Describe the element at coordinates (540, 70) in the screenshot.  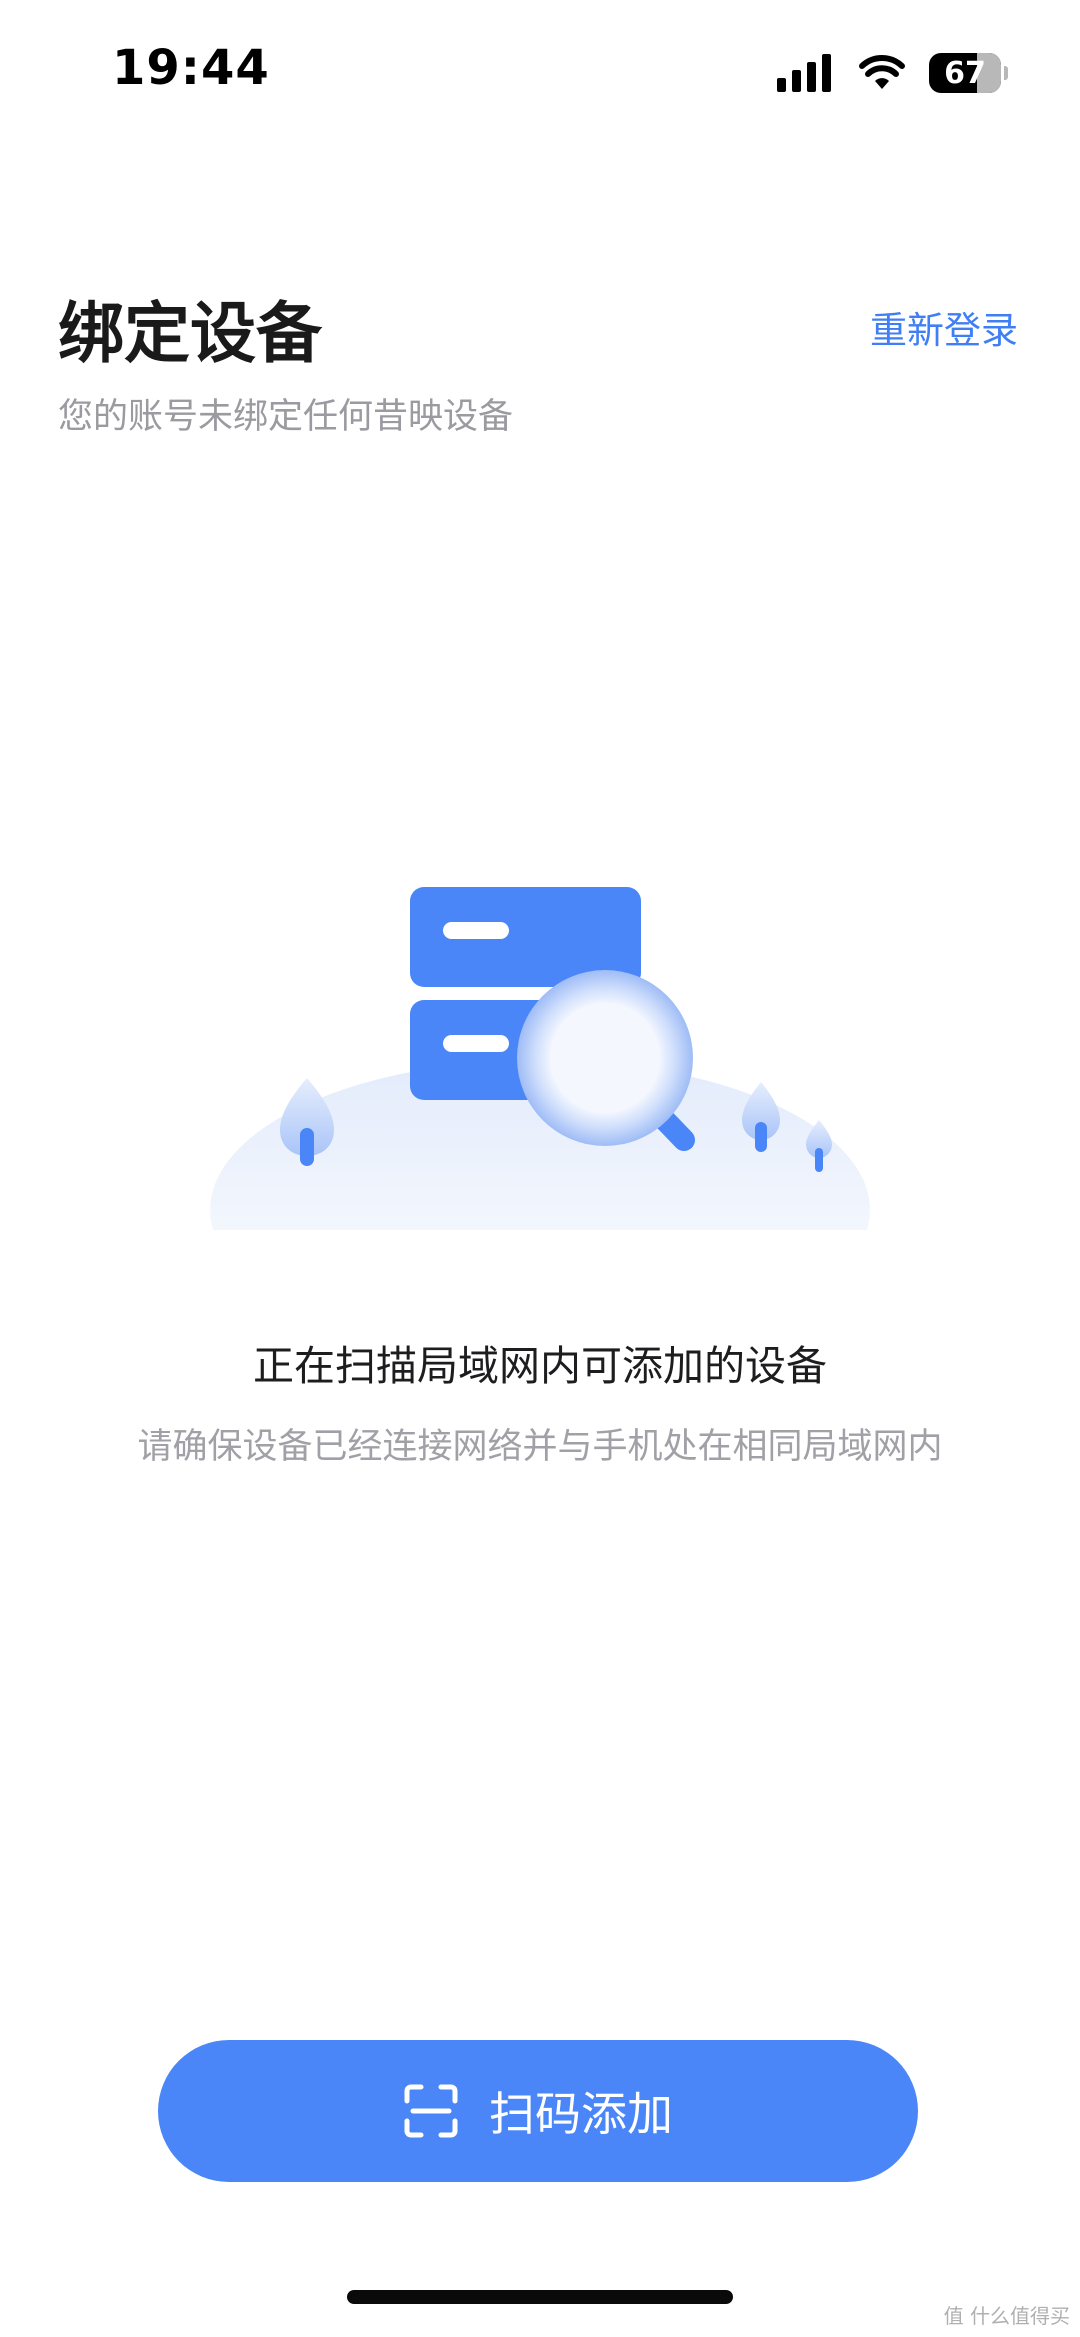
I see `status-bar: 19:44 67` at that location.